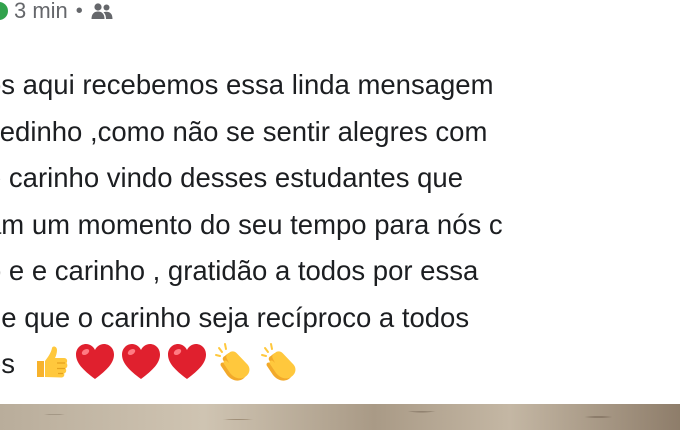 This screenshot has width=680, height=430. I want to click on message-line: am um momento do seu tempo para nós c, so click(251, 224).